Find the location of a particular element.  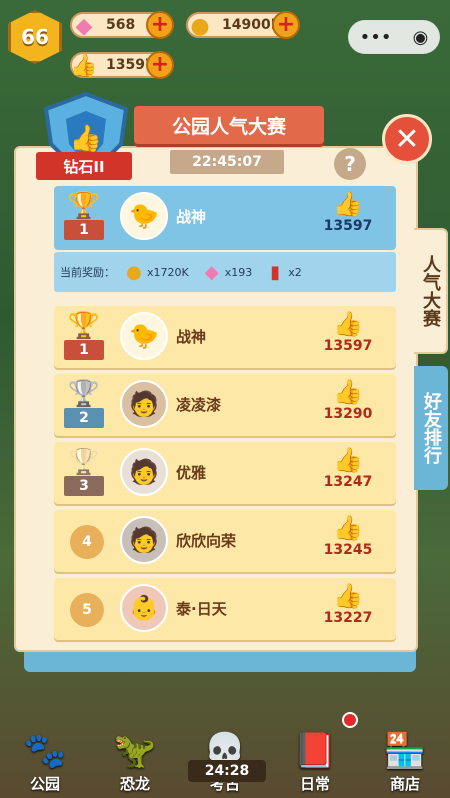

rank-number: 3 is located at coordinates (84, 486).